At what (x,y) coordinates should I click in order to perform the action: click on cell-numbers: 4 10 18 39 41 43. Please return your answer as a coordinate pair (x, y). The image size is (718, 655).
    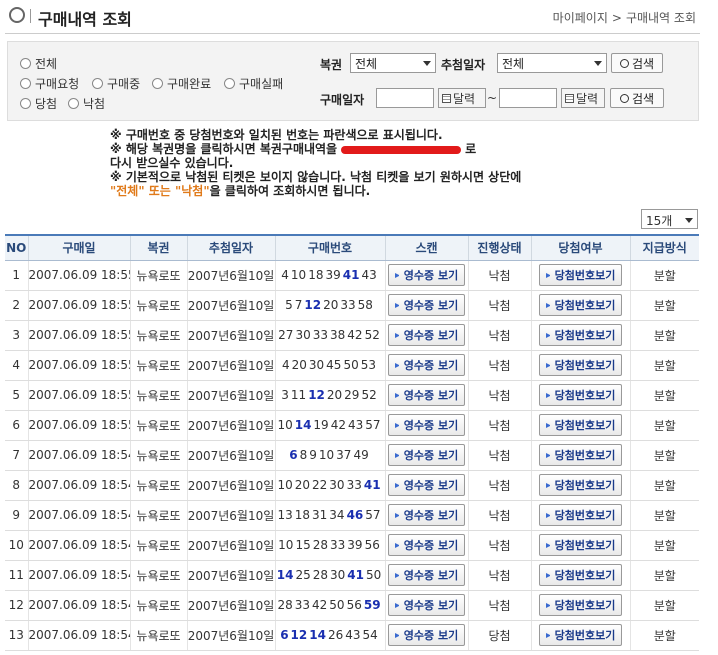
    Looking at the image, I should click on (329, 275).